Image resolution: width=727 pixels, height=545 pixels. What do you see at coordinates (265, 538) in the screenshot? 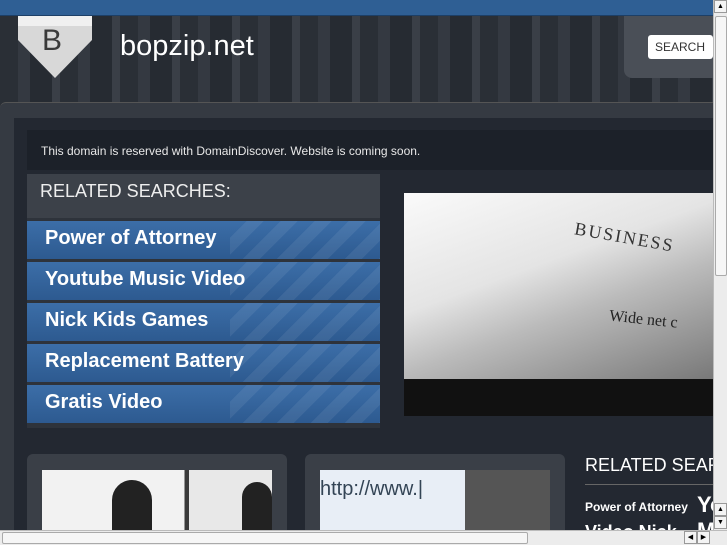
I see `horizontal-scroll-thumb` at bounding box center [265, 538].